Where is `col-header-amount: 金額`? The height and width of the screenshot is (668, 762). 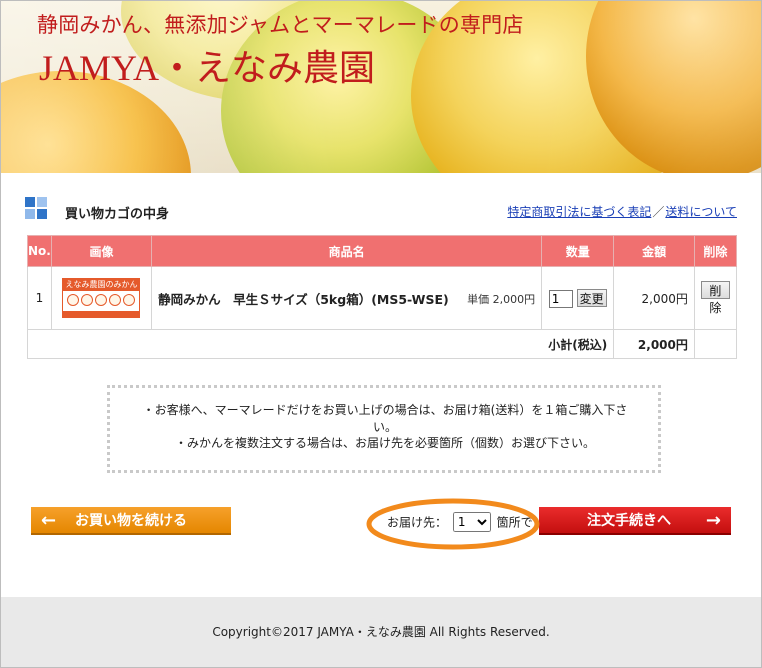
col-header-amount: 金額 is located at coordinates (654, 251).